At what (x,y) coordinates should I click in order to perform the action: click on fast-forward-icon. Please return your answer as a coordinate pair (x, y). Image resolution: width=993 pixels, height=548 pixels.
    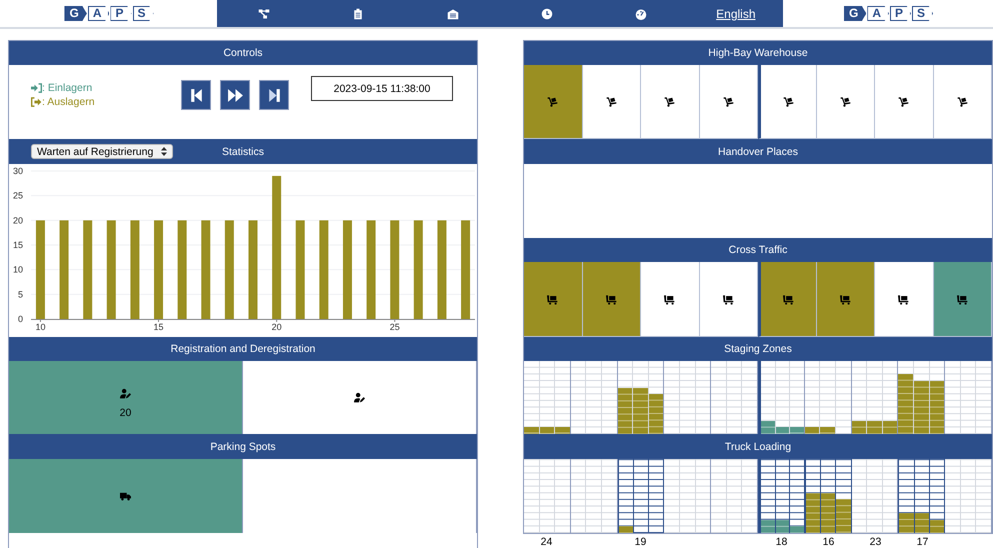
    Looking at the image, I should click on (235, 95).